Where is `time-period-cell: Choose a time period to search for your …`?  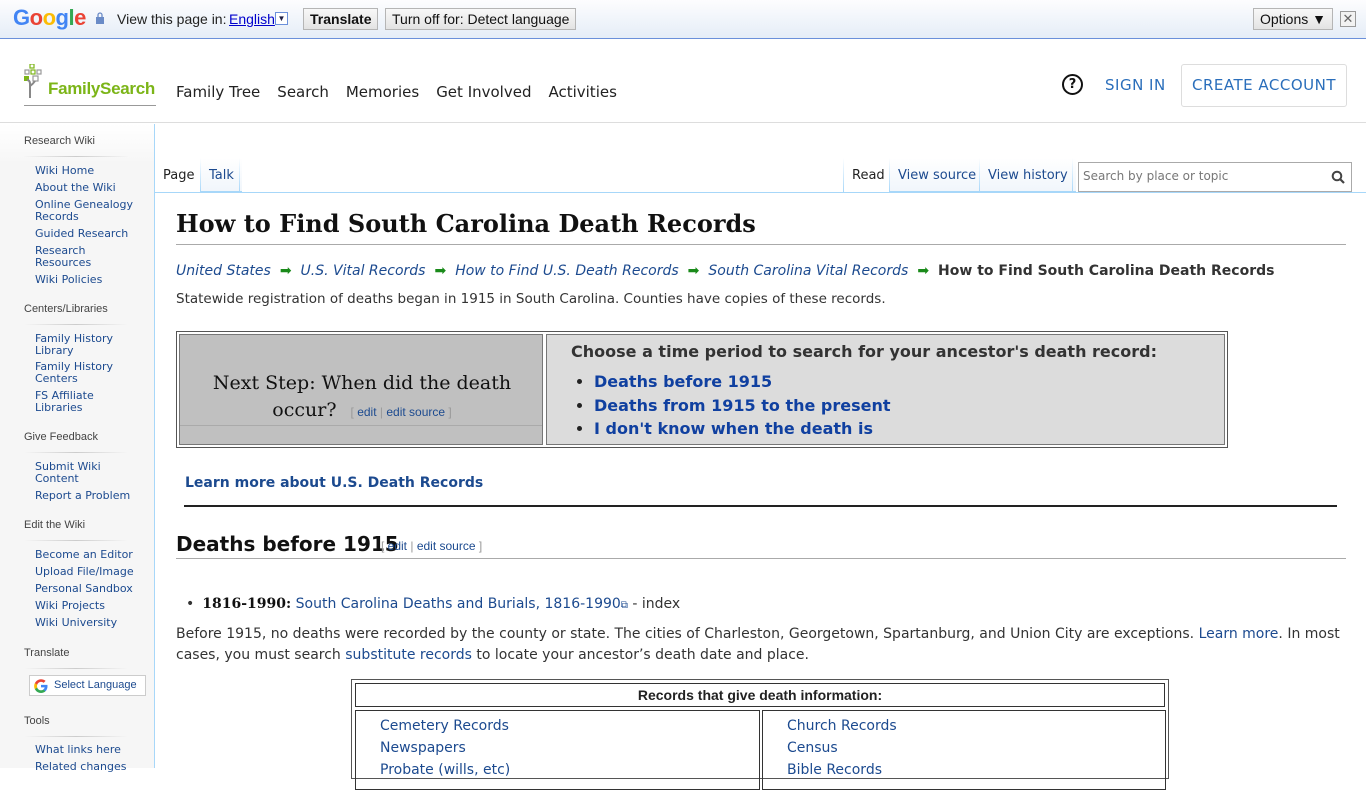
time-period-cell: Choose a time period to search for your … is located at coordinates (885, 389).